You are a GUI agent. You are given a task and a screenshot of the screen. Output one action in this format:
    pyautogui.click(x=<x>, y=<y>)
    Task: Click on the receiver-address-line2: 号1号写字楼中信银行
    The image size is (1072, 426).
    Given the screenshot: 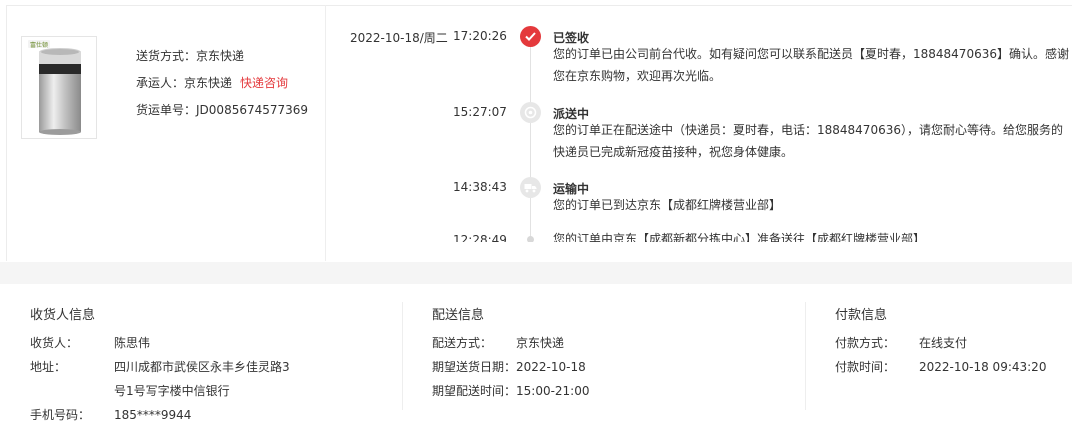 What is the action you would take?
    pyautogui.click(x=172, y=391)
    